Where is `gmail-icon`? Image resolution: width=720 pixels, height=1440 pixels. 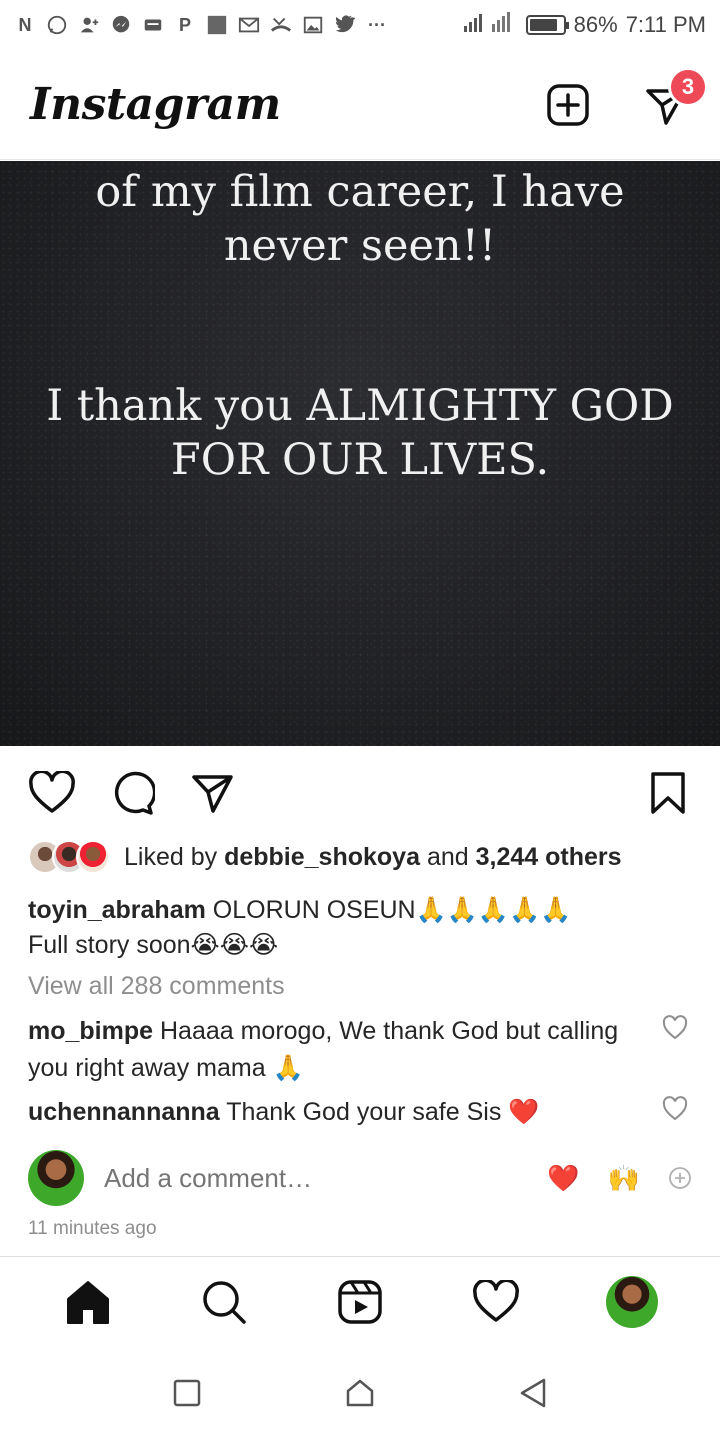
gmail-icon is located at coordinates (249, 25).